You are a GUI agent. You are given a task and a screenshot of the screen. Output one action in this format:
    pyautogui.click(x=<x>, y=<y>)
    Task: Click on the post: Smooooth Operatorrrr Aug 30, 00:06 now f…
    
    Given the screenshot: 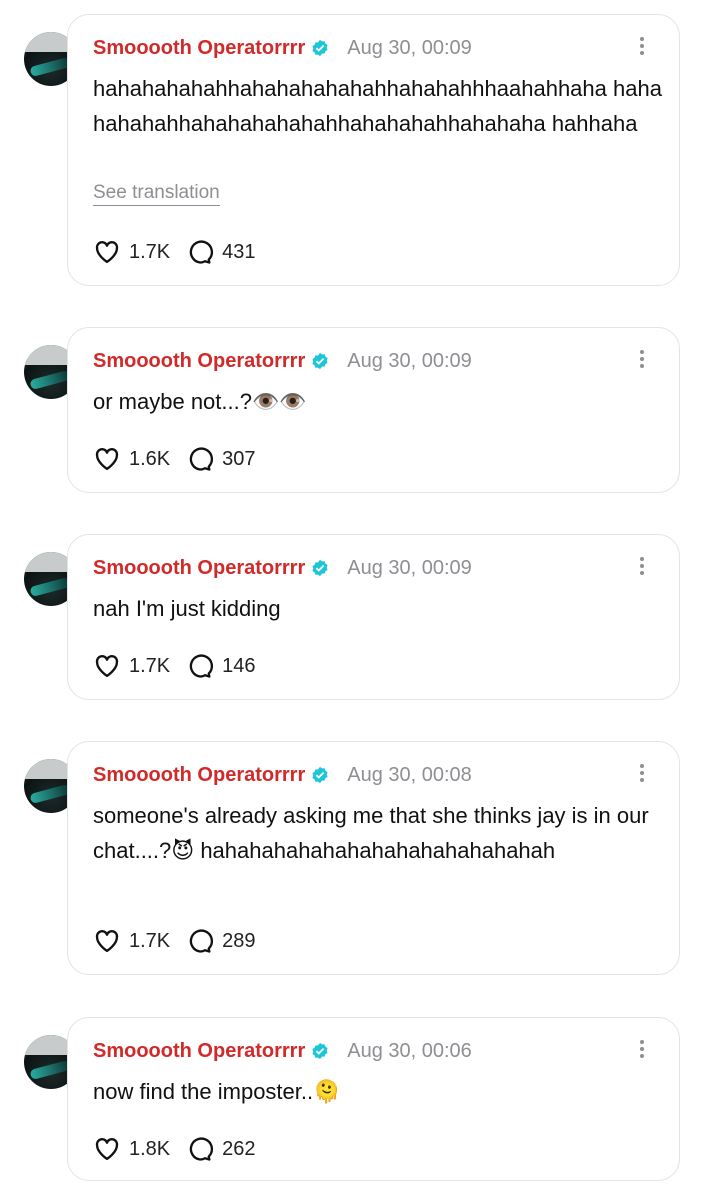 What is the action you would take?
    pyautogui.click(x=354, y=1099)
    